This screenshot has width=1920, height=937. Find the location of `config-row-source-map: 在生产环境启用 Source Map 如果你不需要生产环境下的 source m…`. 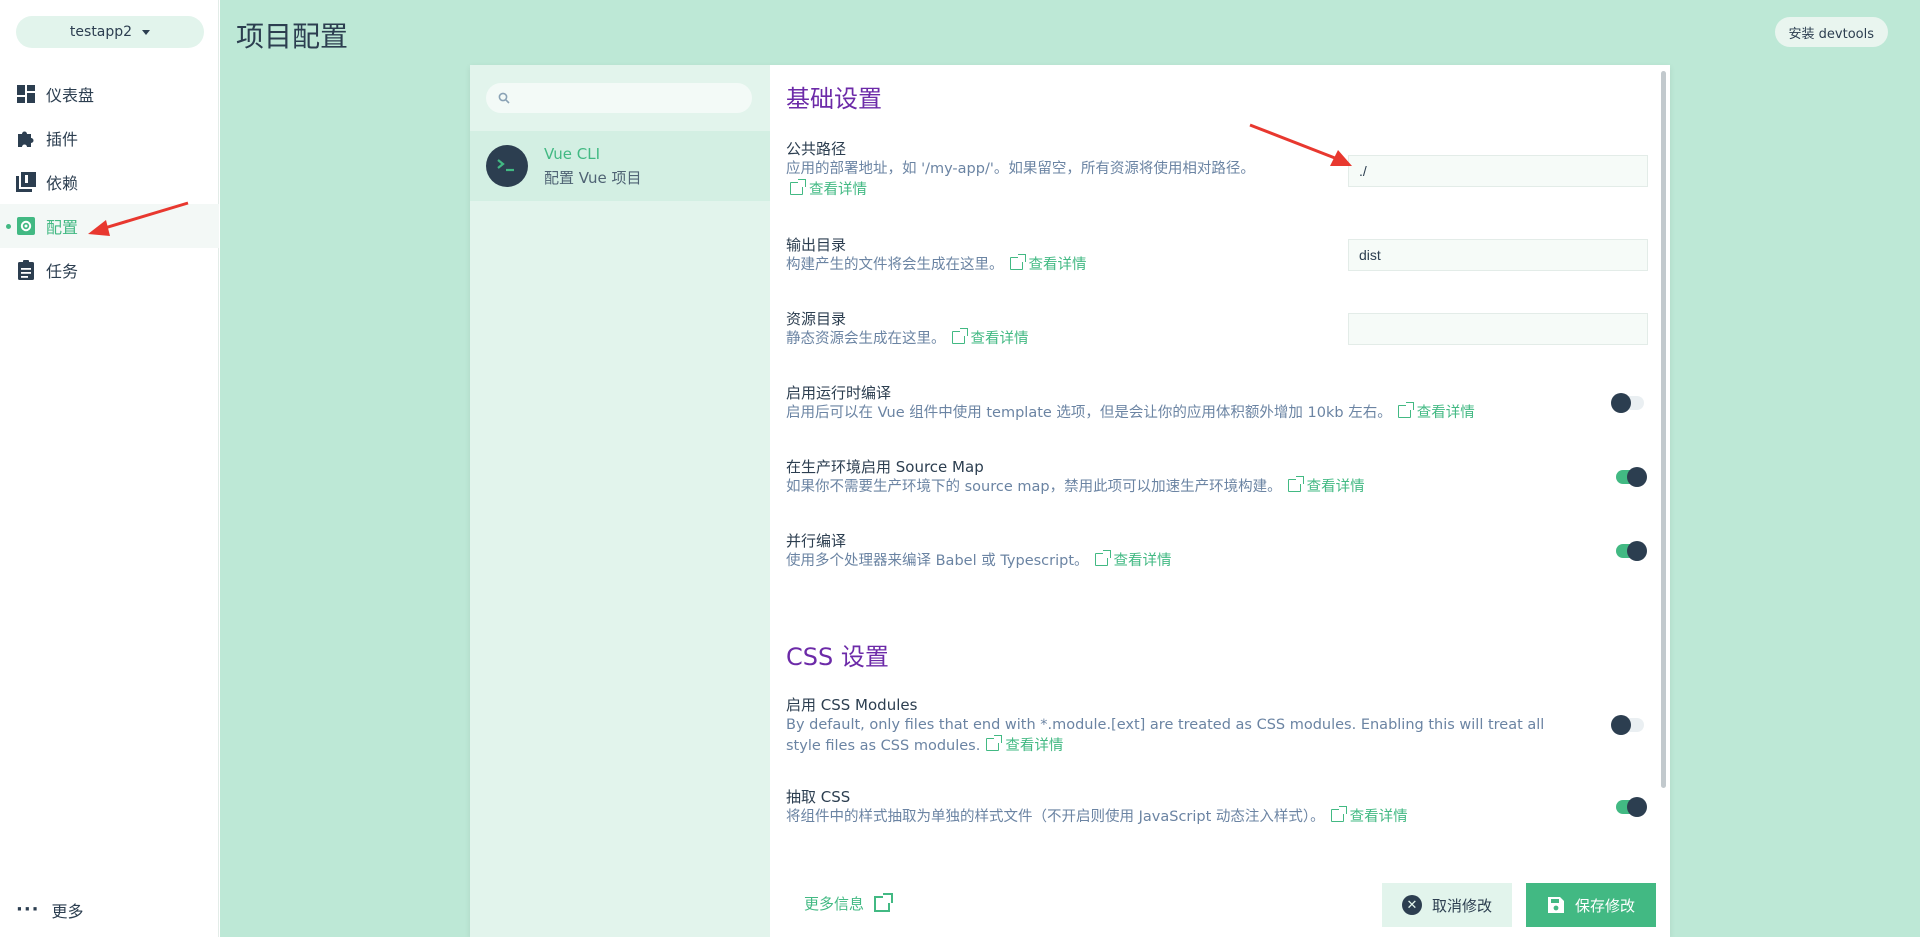

config-row-source-map: 在生产环境启用 Source Map 如果你不需要生产环境下的 source m… is located at coordinates (1216, 477).